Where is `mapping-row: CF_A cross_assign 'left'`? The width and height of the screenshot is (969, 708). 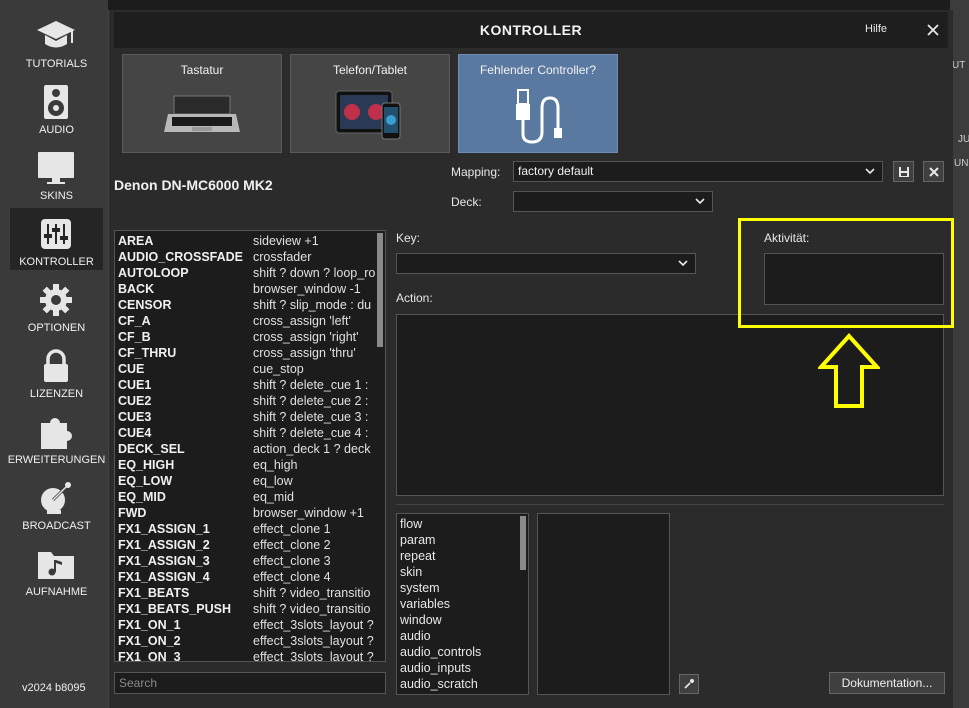
mapping-row: CF_A cross_assign 'left' is located at coordinates (250, 321).